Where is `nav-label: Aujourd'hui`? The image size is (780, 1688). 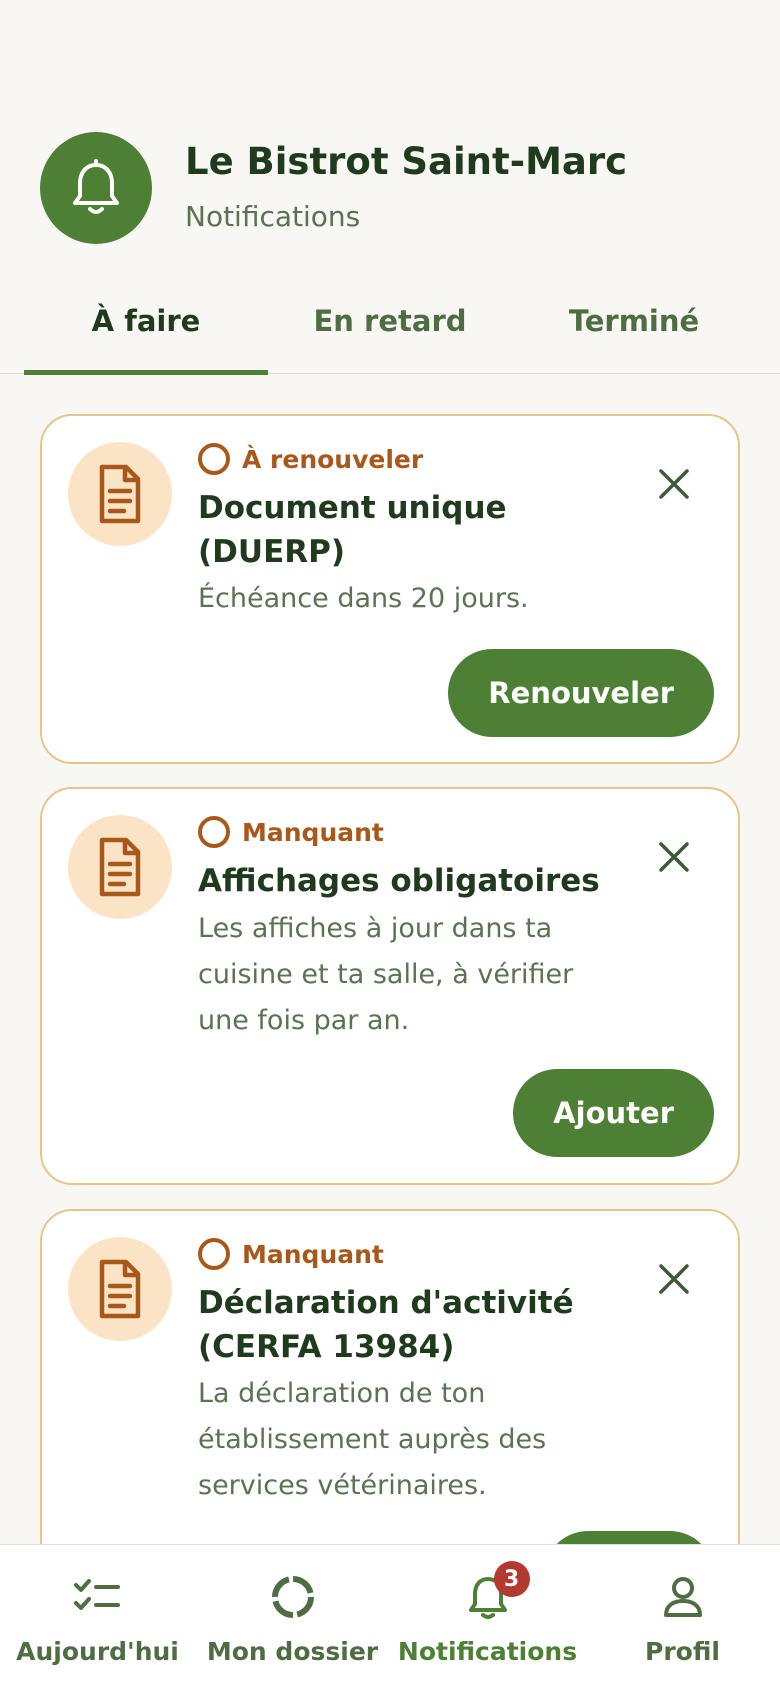
nav-label: Aujourd'hui is located at coordinates (97, 1651).